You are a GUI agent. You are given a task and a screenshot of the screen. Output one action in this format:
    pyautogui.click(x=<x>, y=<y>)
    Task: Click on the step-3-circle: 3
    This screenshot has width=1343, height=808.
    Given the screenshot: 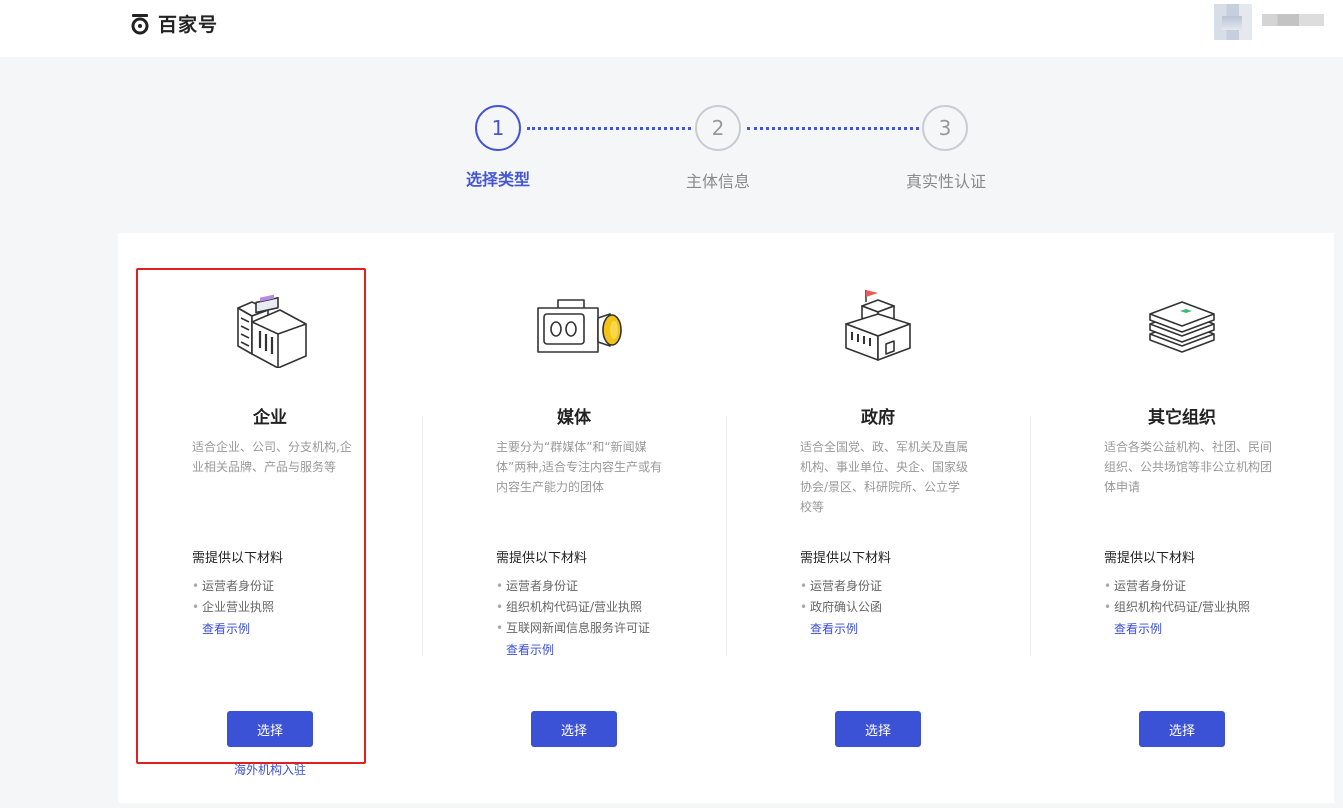 What is the action you would take?
    pyautogui.click(x=945, y=128)
    